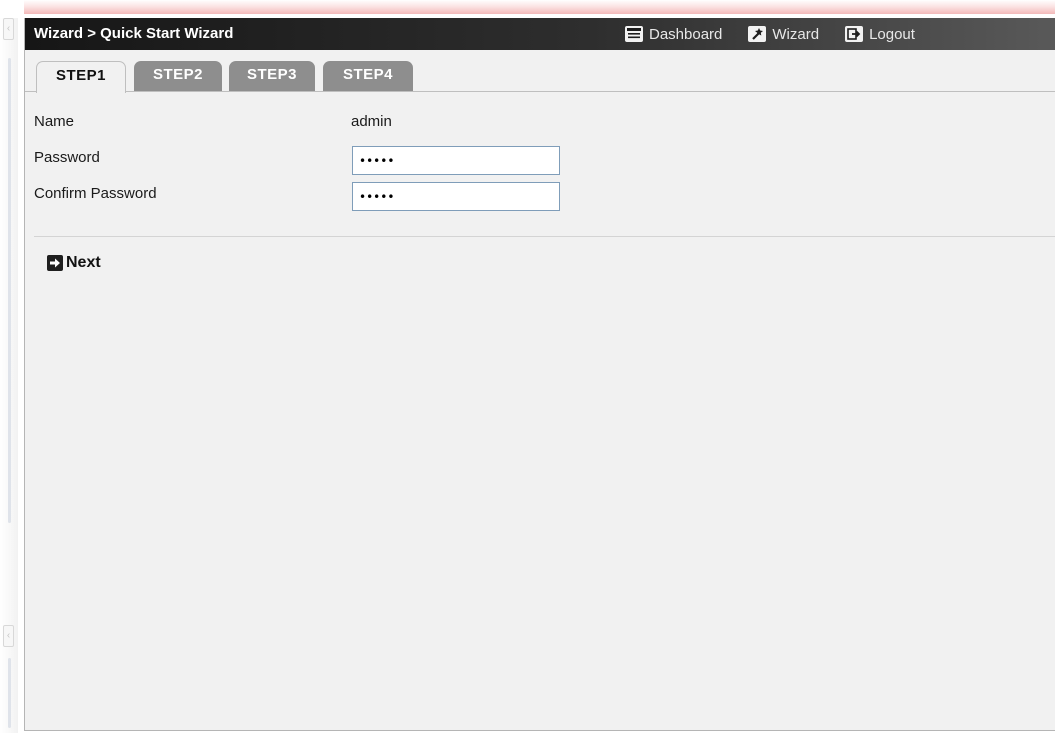  I want to click on top-links: Dashboard Wizard Logout, so click(783, 34).